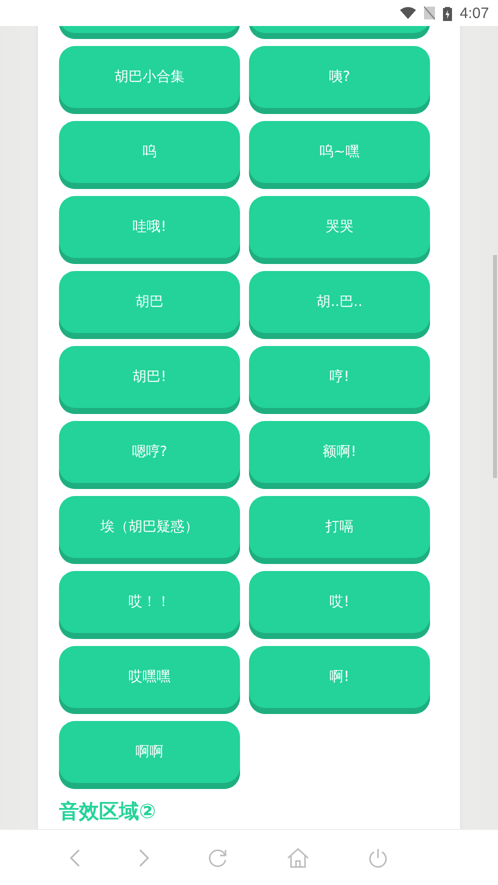 The width and height of the screenshot is (498, 885). What do you see at coordinates (149, 455) in the screenshot?
I see `sound-button: 嗯哼?` at bounding box center [149, 455].